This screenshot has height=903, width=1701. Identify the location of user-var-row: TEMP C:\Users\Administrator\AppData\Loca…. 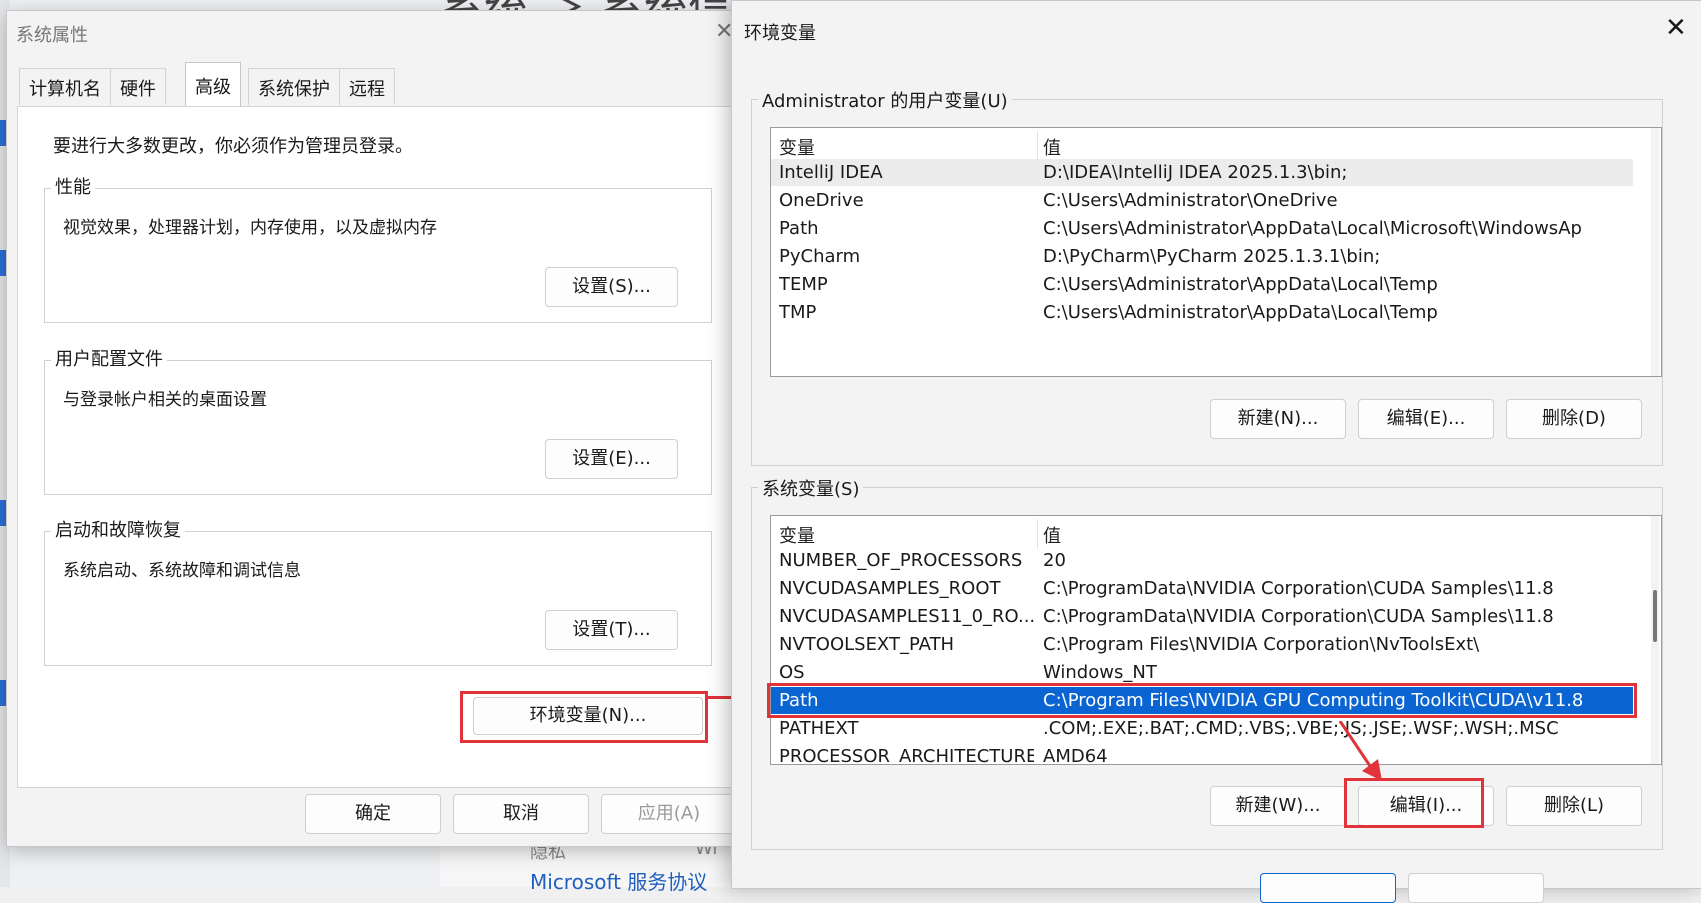
(1202, 284).